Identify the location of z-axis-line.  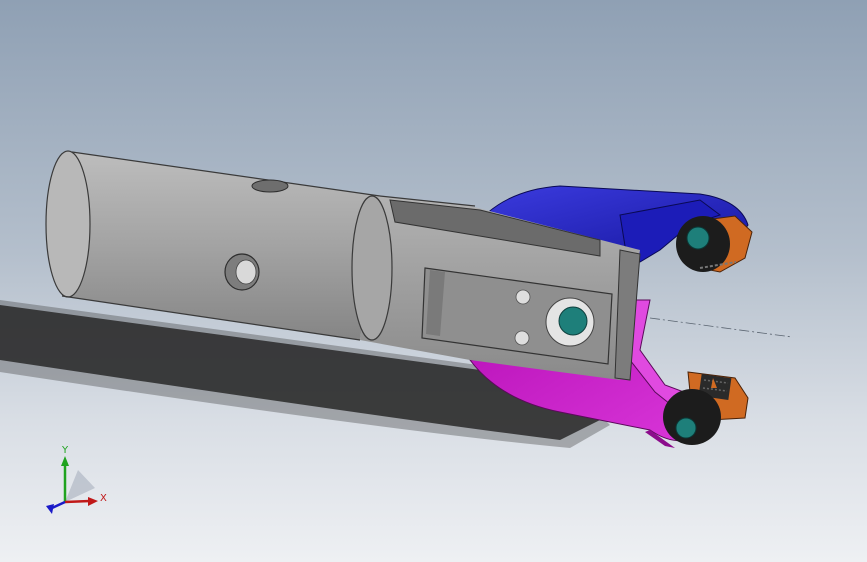
(58, 505).